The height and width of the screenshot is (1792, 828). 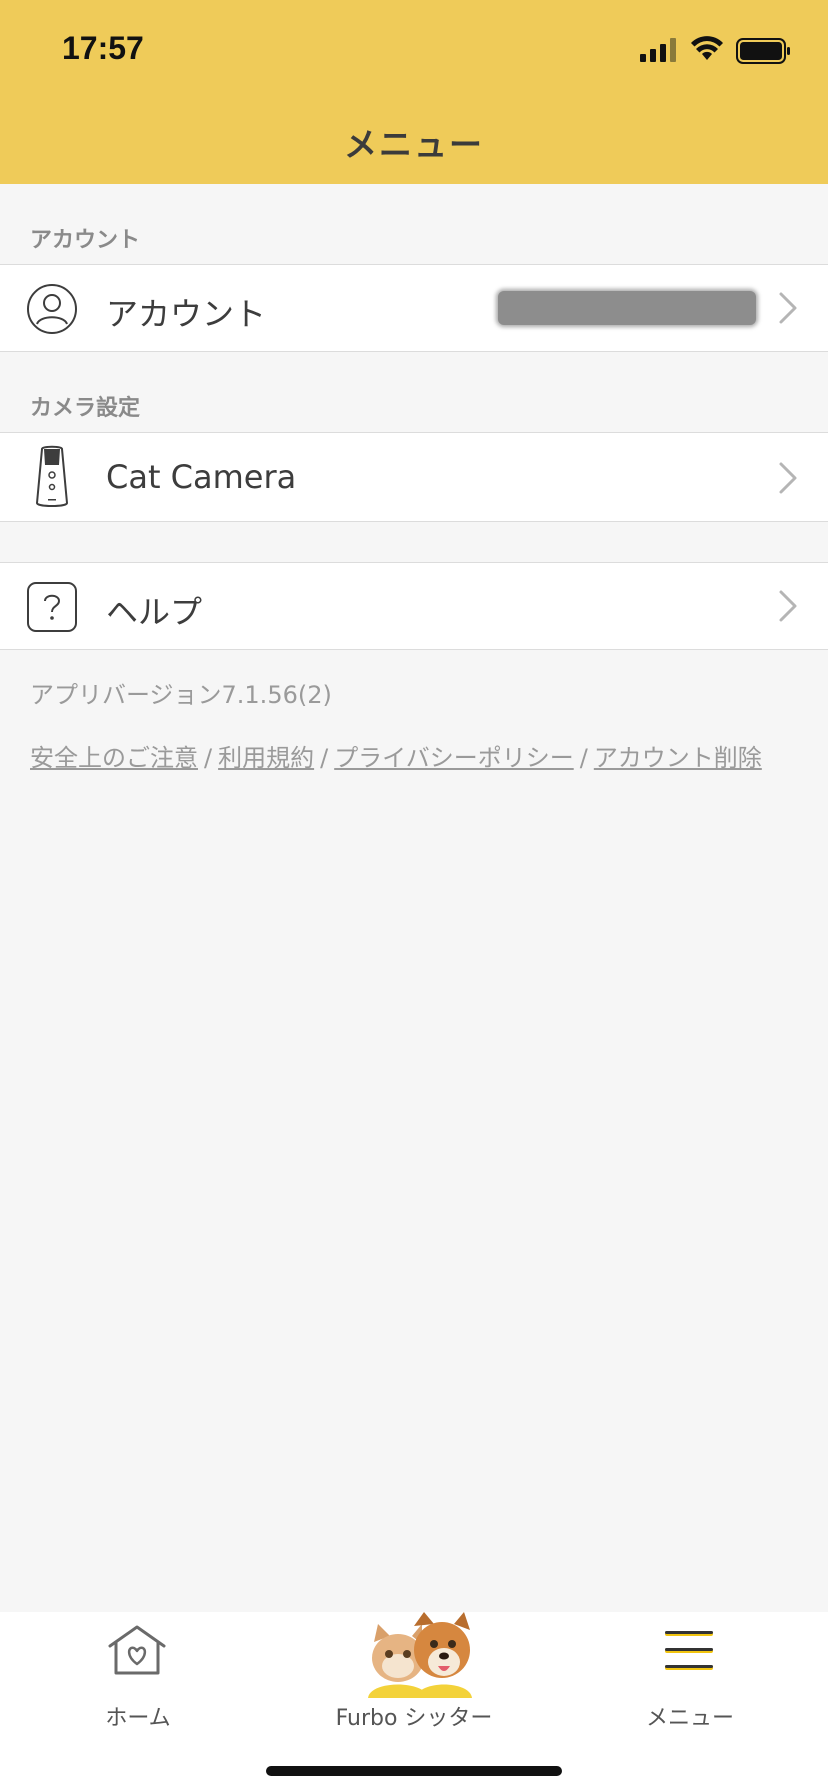 What do you see at coordinates (414, 1718) in the screenshot?
I see `tab-furbo-sitter-label: Furbo シッター` at bounding box center [414, 1718].